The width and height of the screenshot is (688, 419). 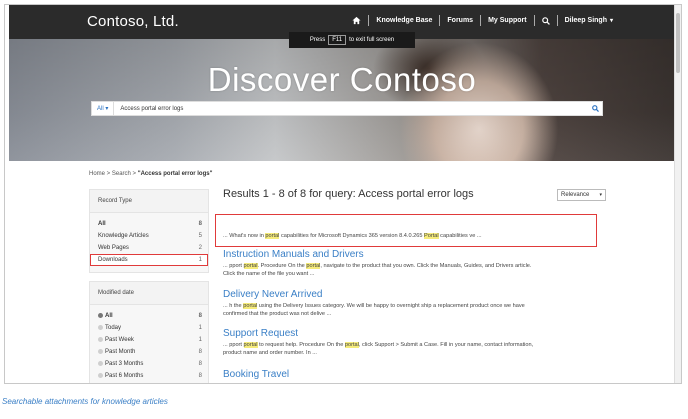 What do you see at coordinates (282, 266) in the screenshot?
I see `snippet-text: . Procedure On the` at bounding box center [282, 266].